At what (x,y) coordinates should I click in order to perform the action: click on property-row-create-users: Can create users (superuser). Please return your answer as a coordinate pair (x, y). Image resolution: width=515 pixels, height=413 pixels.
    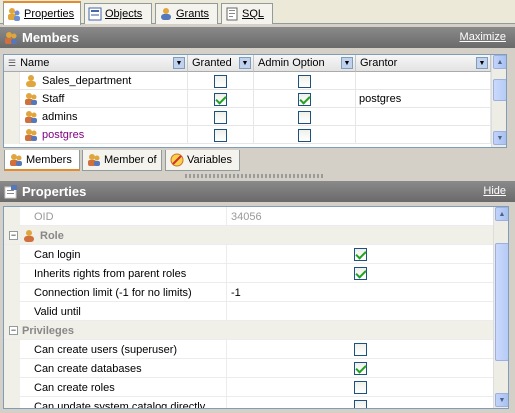
    Looking at the image, I should click on (248, 349).